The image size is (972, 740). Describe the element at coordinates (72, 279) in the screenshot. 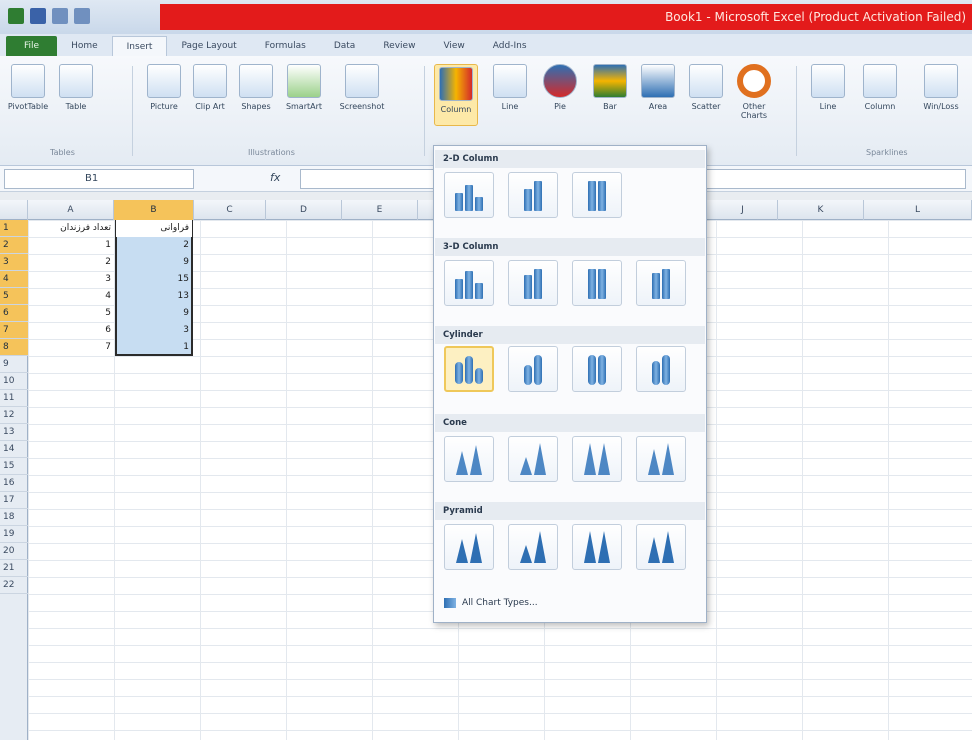

I see `cell-a4: 3` at that location.